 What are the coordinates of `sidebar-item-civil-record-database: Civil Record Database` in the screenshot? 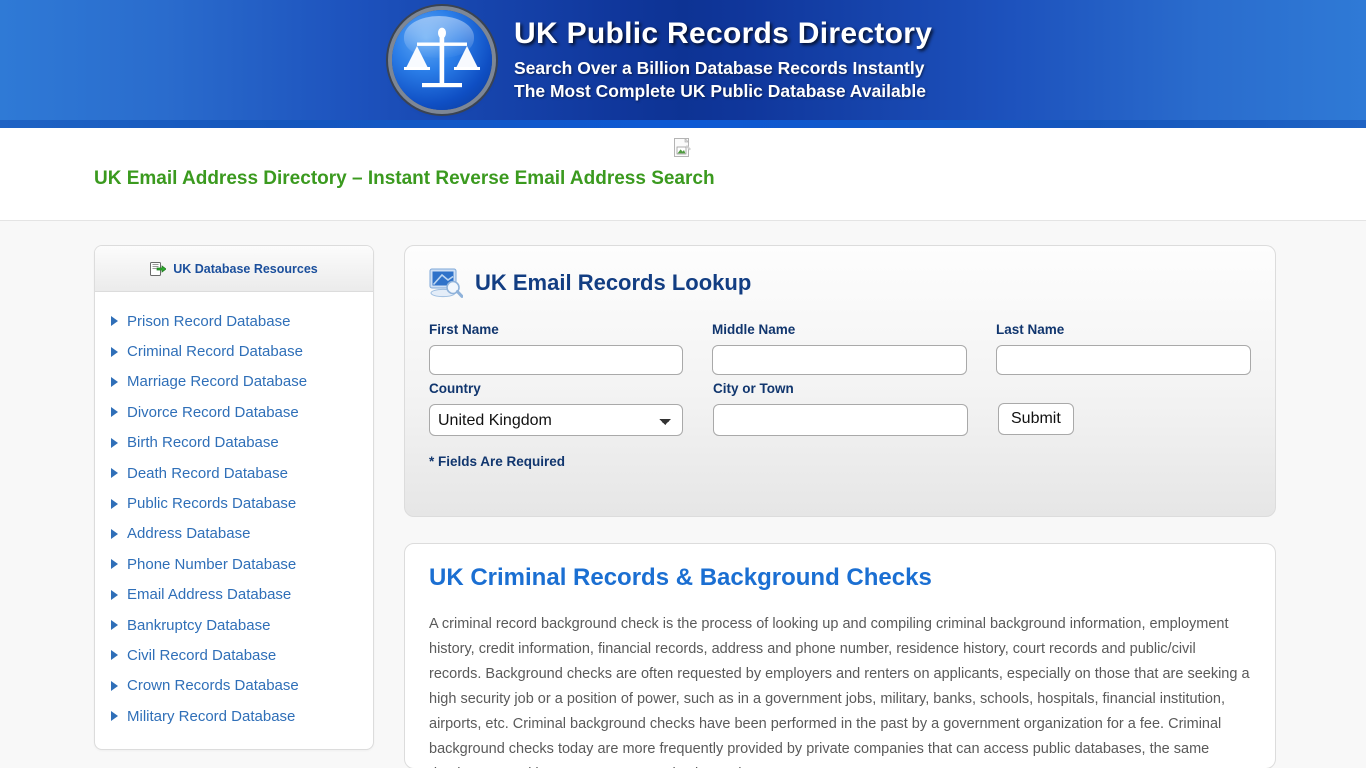 It's located at (234, 655).